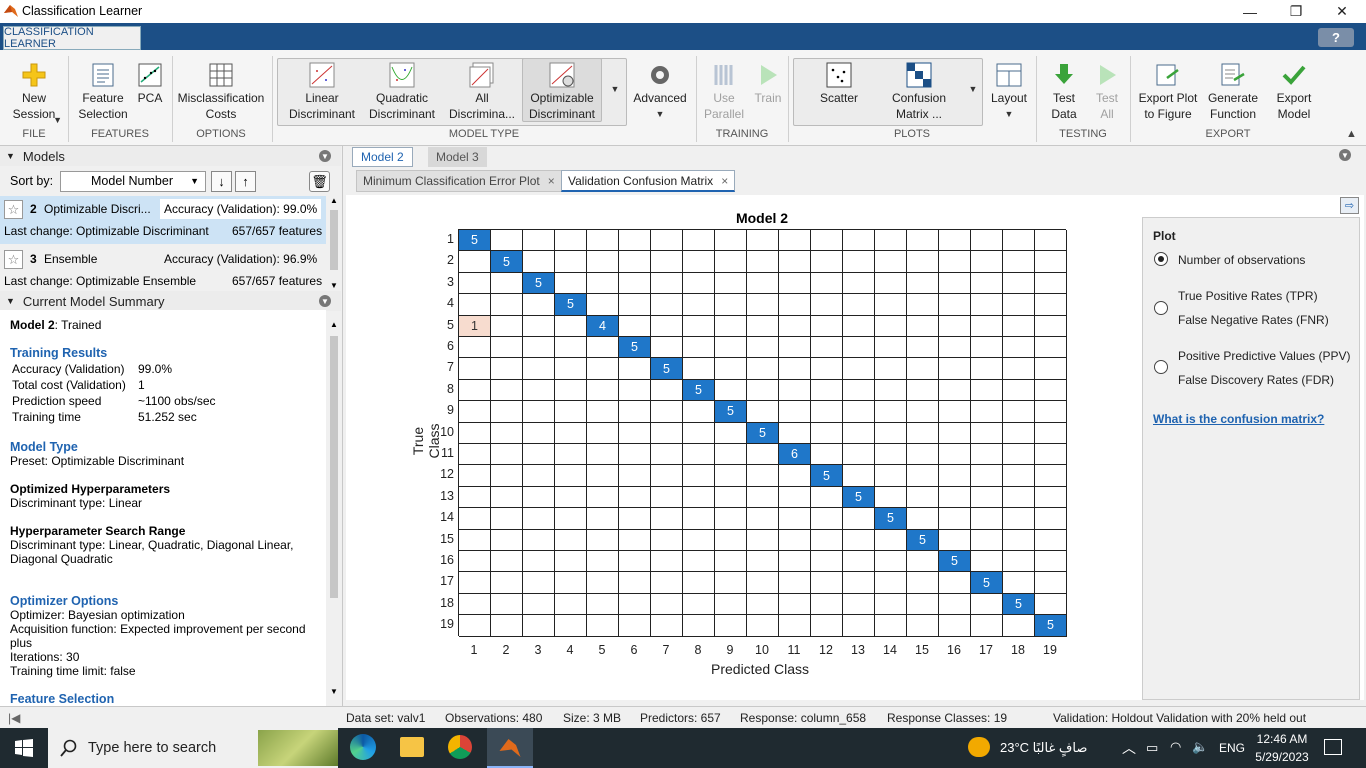  Describe the element at coordinates (322, 90) in the screenshot. I see `linear-discriminant-button: Linear Discriminant` at that location.